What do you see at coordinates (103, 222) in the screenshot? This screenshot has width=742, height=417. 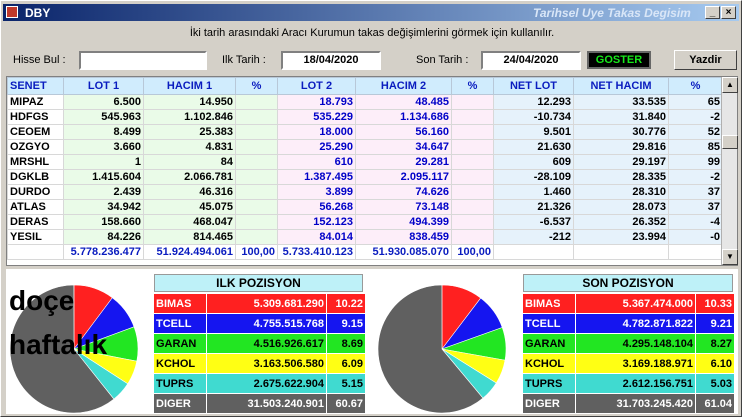 I see `table-cell: 158.660` at bounding box center [103, 222].